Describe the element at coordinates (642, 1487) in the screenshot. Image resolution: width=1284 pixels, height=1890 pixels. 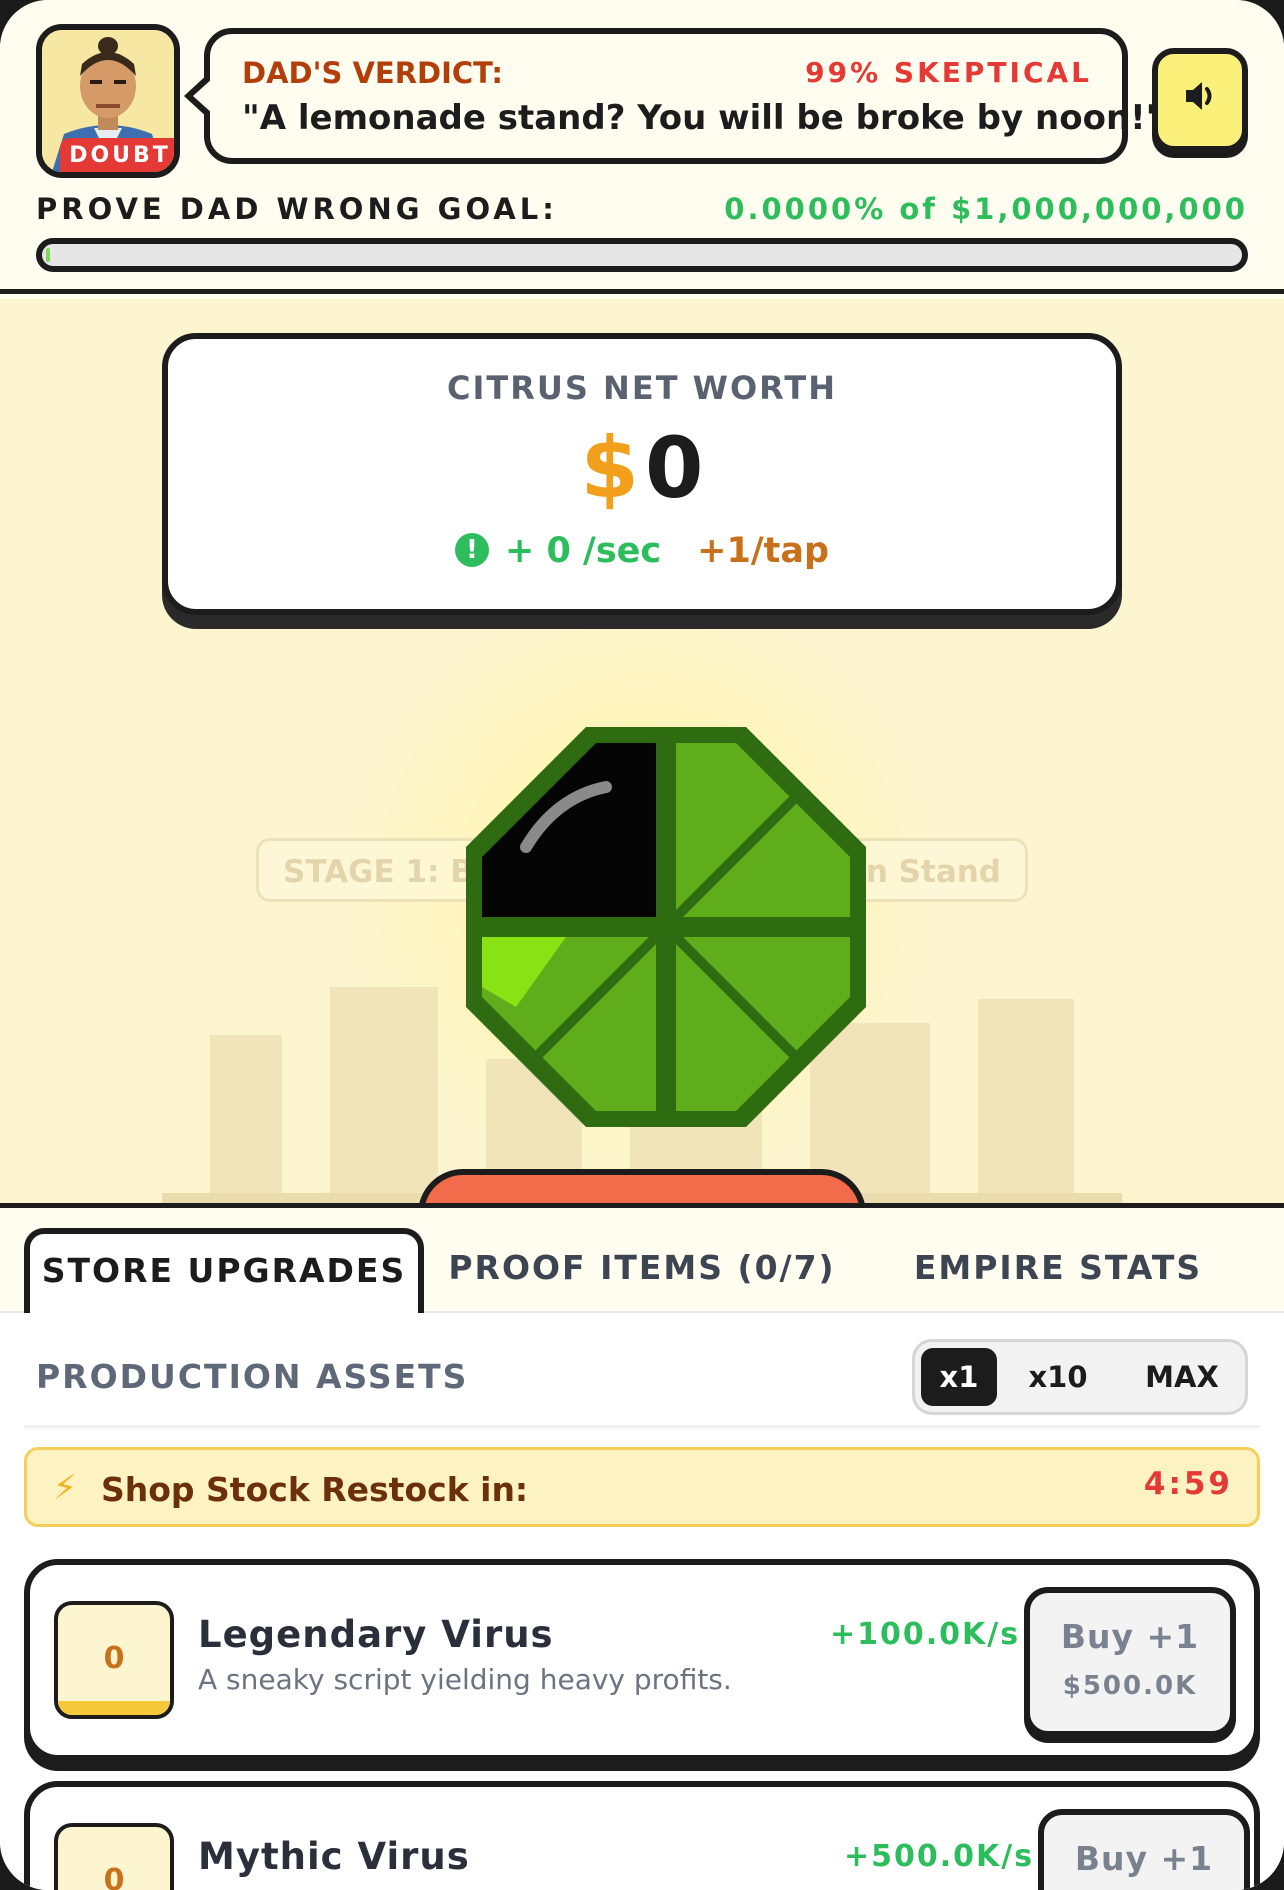
I see `restock-banner: ⚡ Shop Stock Restock in: 4:59` at that location.